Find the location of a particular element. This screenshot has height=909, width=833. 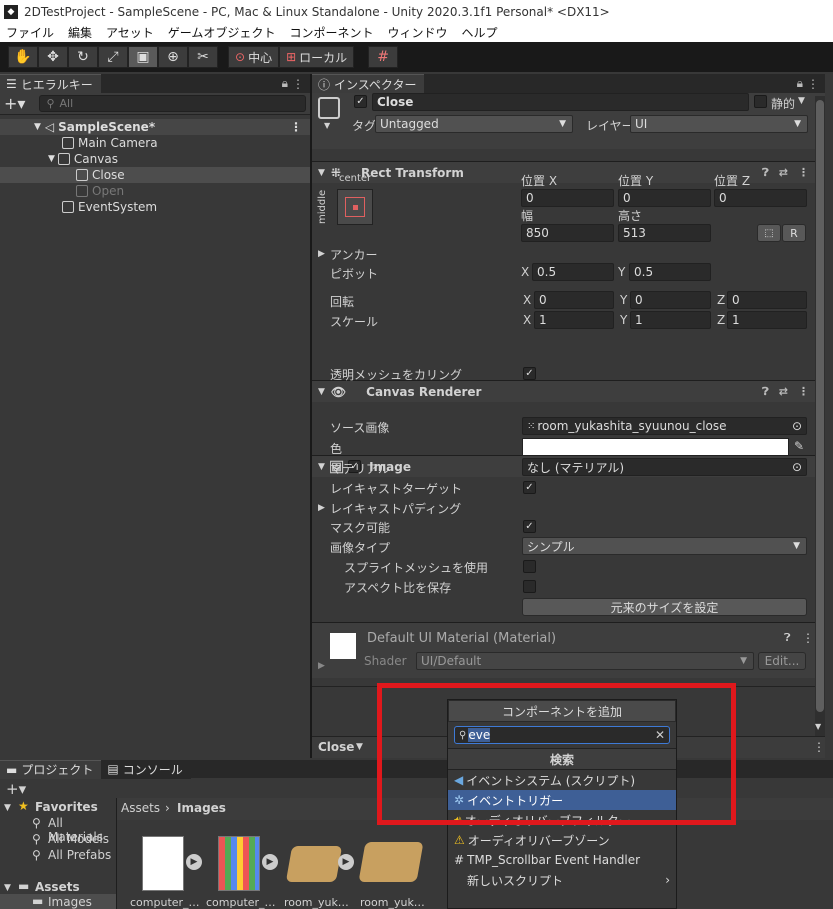

preserve-aspect-checkbox is located at coordinates (529, 586).